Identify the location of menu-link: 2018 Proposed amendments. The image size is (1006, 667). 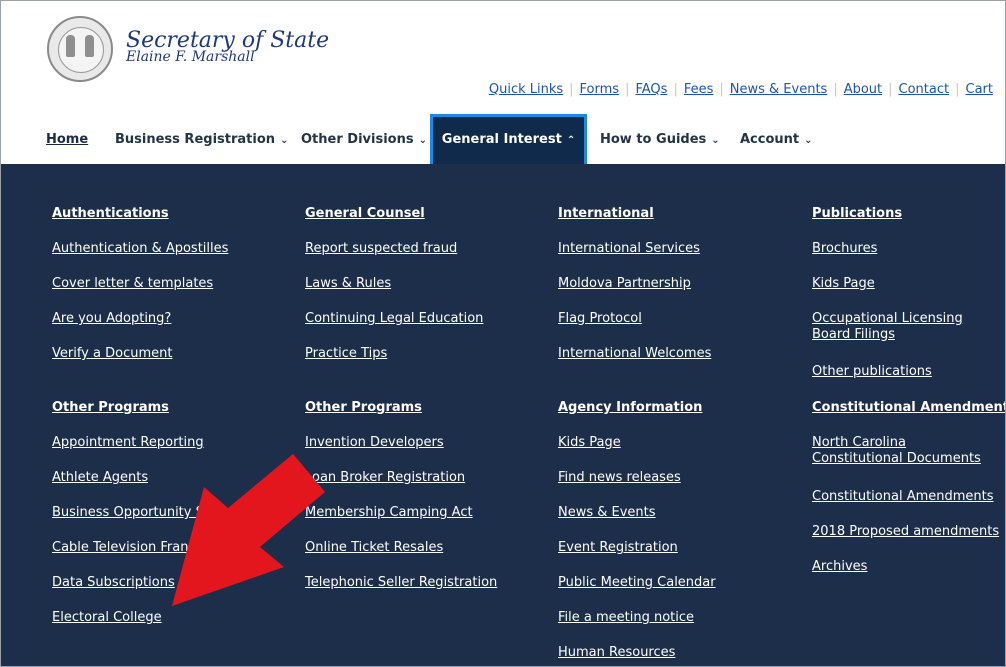
(905, 532).